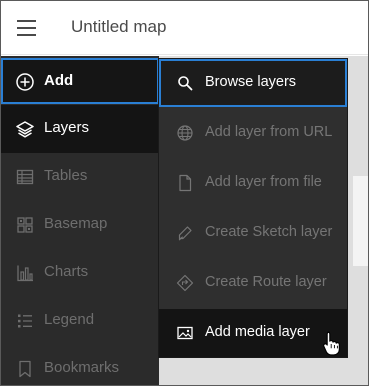 The width and height of the screenshot is (369, 386). I want to click on sidebar-item-charts: Charts, so click(80, 273).